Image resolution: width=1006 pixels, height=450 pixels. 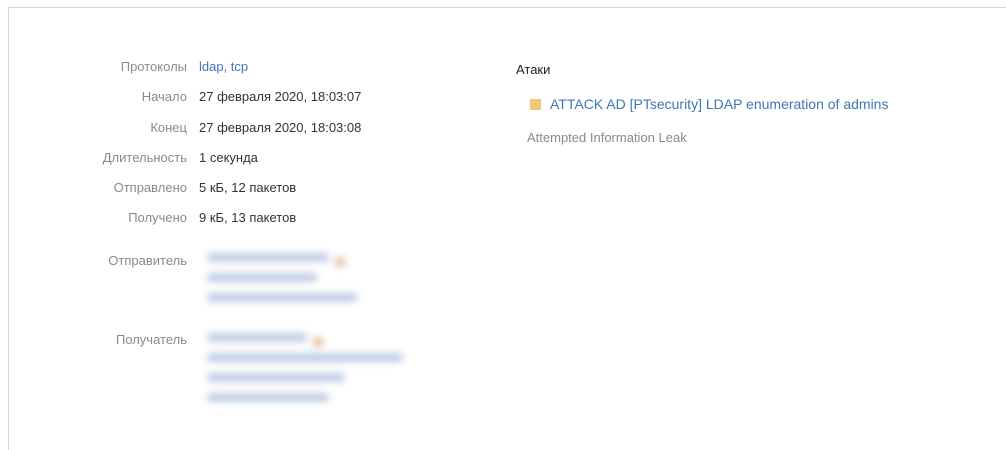 What do you see at coordinates (318, 341) in the screenshot?
I see `recipient-flag-icon` at bounding box center [318, 341].